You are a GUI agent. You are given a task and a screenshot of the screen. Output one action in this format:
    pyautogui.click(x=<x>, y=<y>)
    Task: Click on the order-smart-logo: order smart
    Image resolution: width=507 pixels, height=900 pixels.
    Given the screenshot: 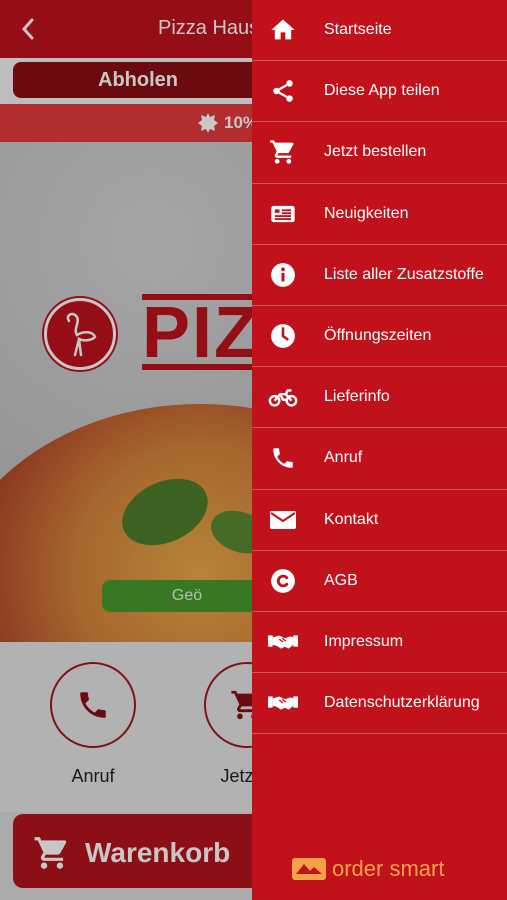 What is the action you would take?
    pyautogui.click(x=368, y=869)
    